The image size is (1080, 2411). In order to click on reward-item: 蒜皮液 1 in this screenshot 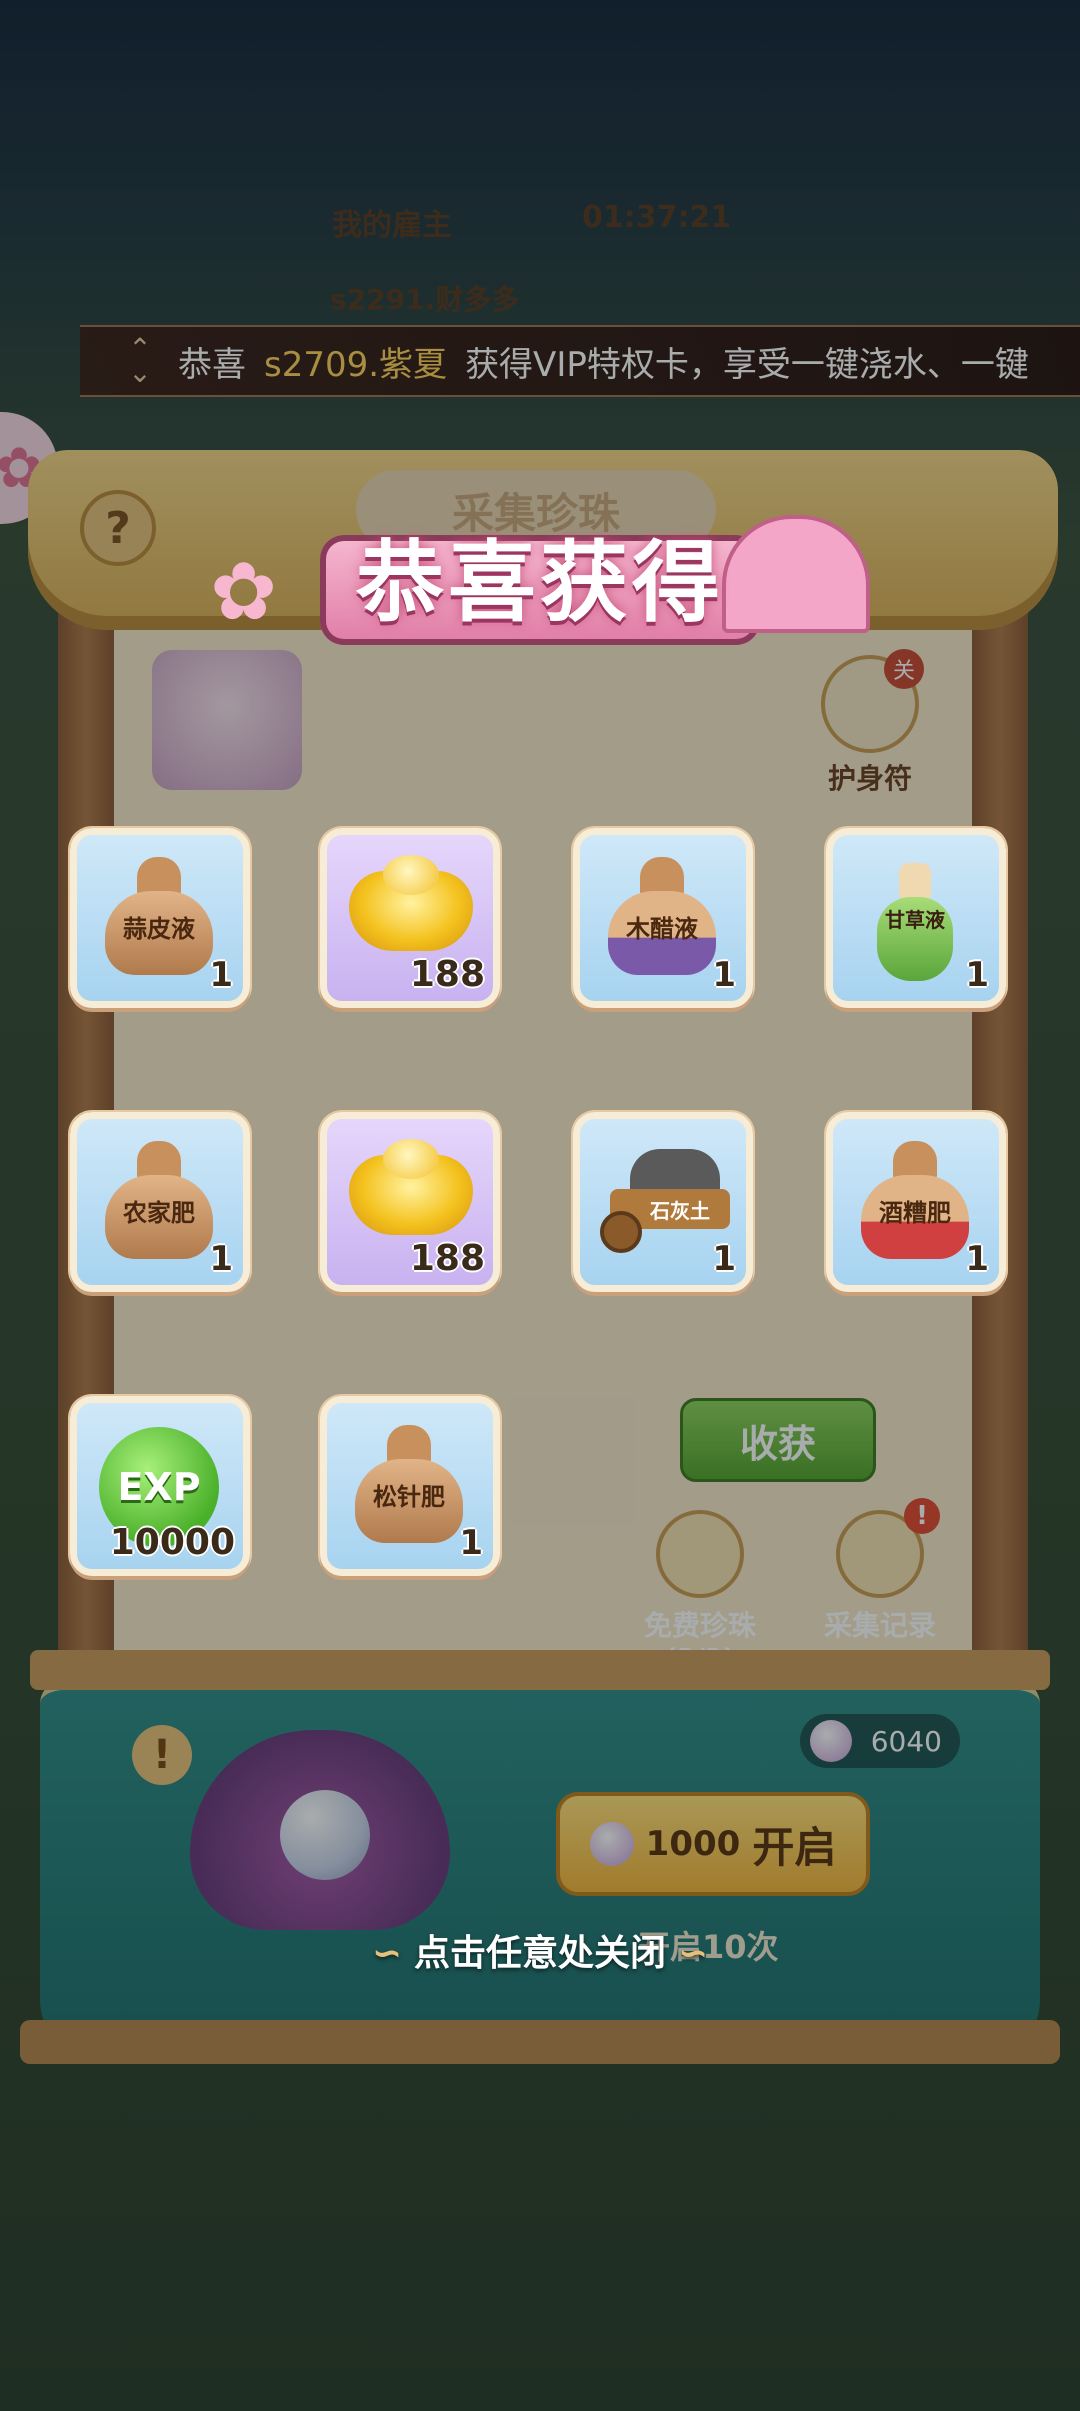, I will do `click(160, 918)`.